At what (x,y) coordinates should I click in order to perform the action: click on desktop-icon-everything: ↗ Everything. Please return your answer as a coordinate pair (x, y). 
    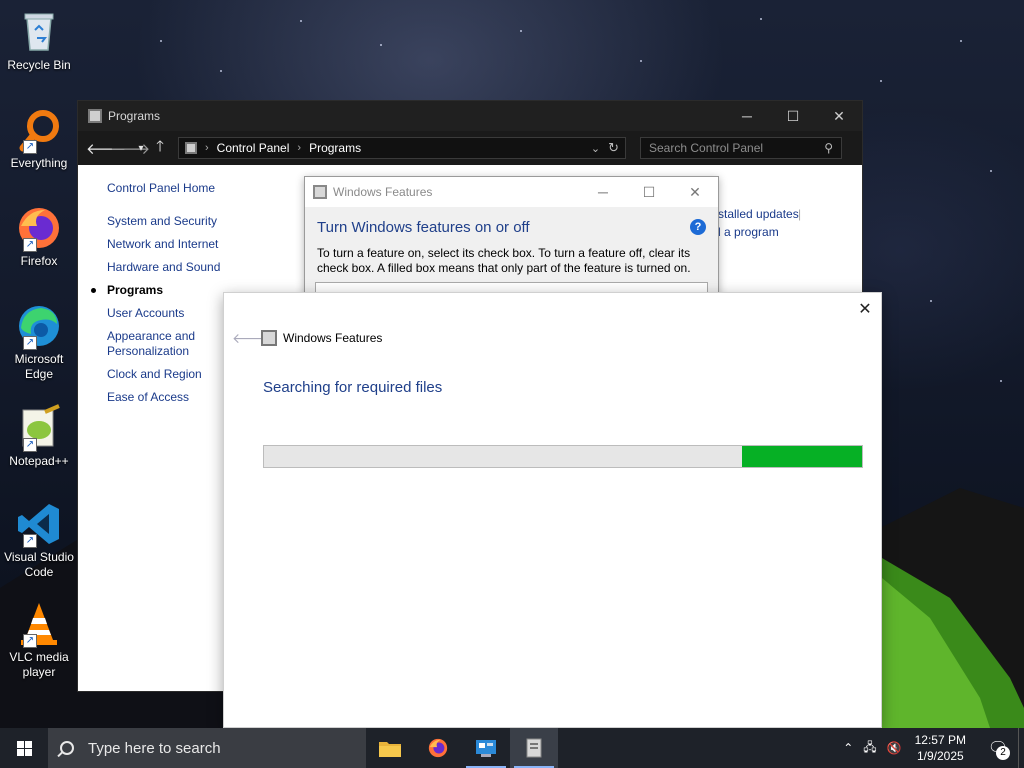
    Looking at the image, I should click on (39, 138).